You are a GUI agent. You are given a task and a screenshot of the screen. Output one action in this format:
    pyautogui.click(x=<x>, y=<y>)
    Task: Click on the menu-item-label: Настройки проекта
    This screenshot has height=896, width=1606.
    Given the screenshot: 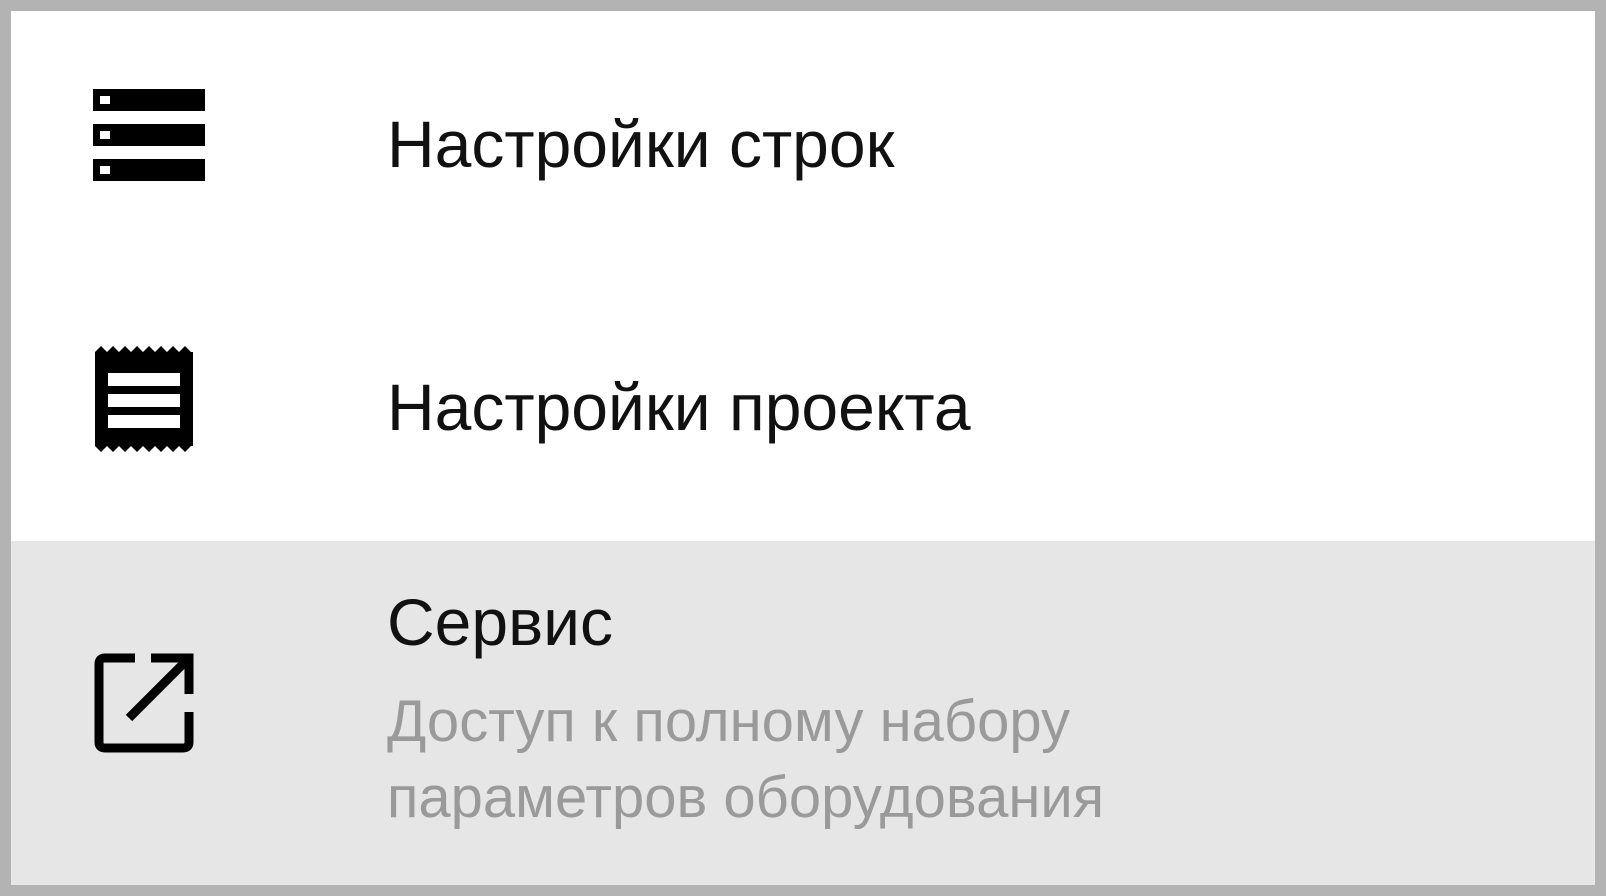 What is the action you would take?
    pyautogui.click(x=679, y=407)
    